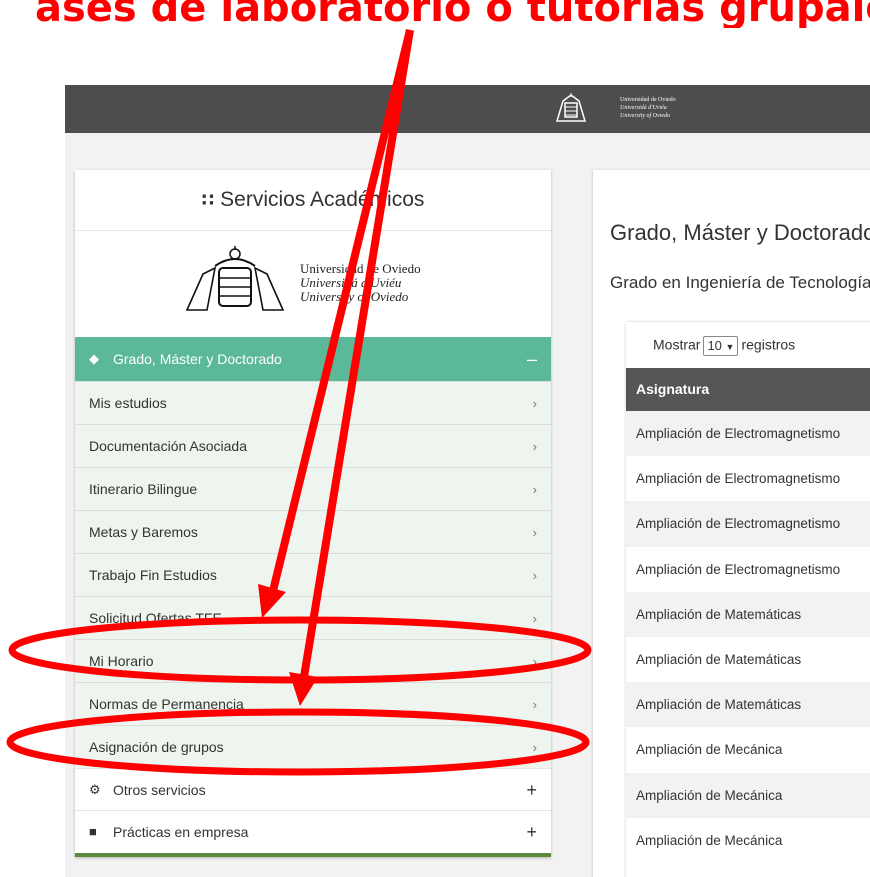 The width and height of the screenshot is (870, 877). I want to click on page-length-value: 10, so click(714, 345).